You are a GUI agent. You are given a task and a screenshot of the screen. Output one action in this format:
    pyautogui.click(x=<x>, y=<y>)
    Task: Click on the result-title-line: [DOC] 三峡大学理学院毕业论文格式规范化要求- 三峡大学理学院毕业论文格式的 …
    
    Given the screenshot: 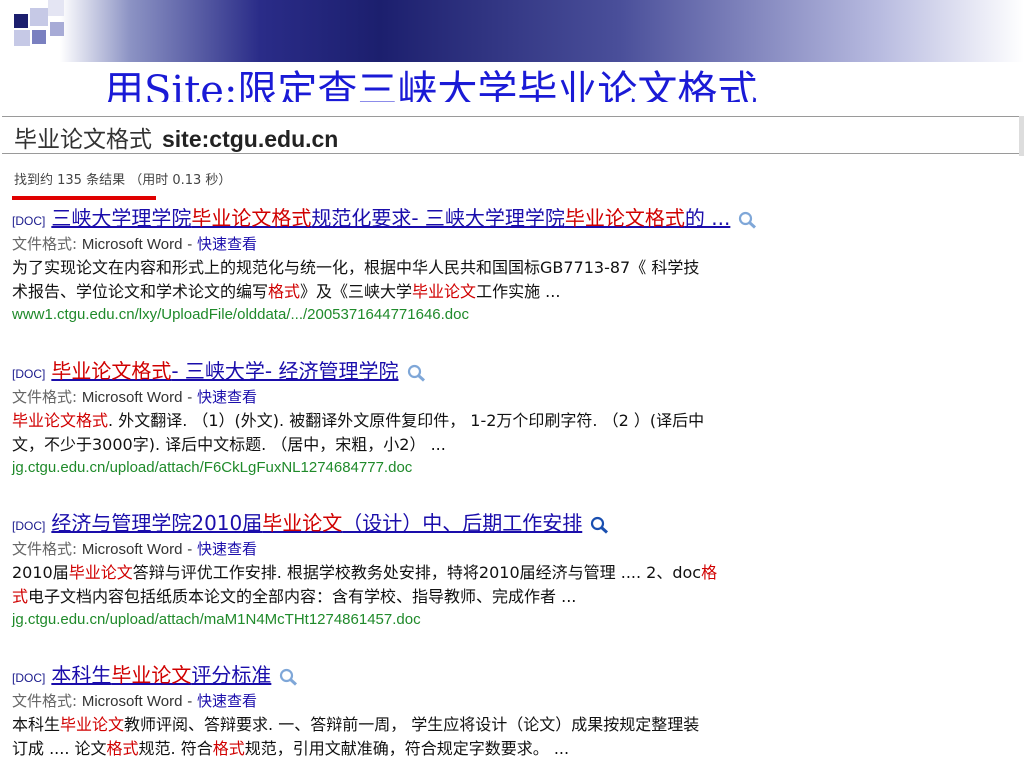 What is the action you would take?
    pyautogui.click(x=385, y=219)
    